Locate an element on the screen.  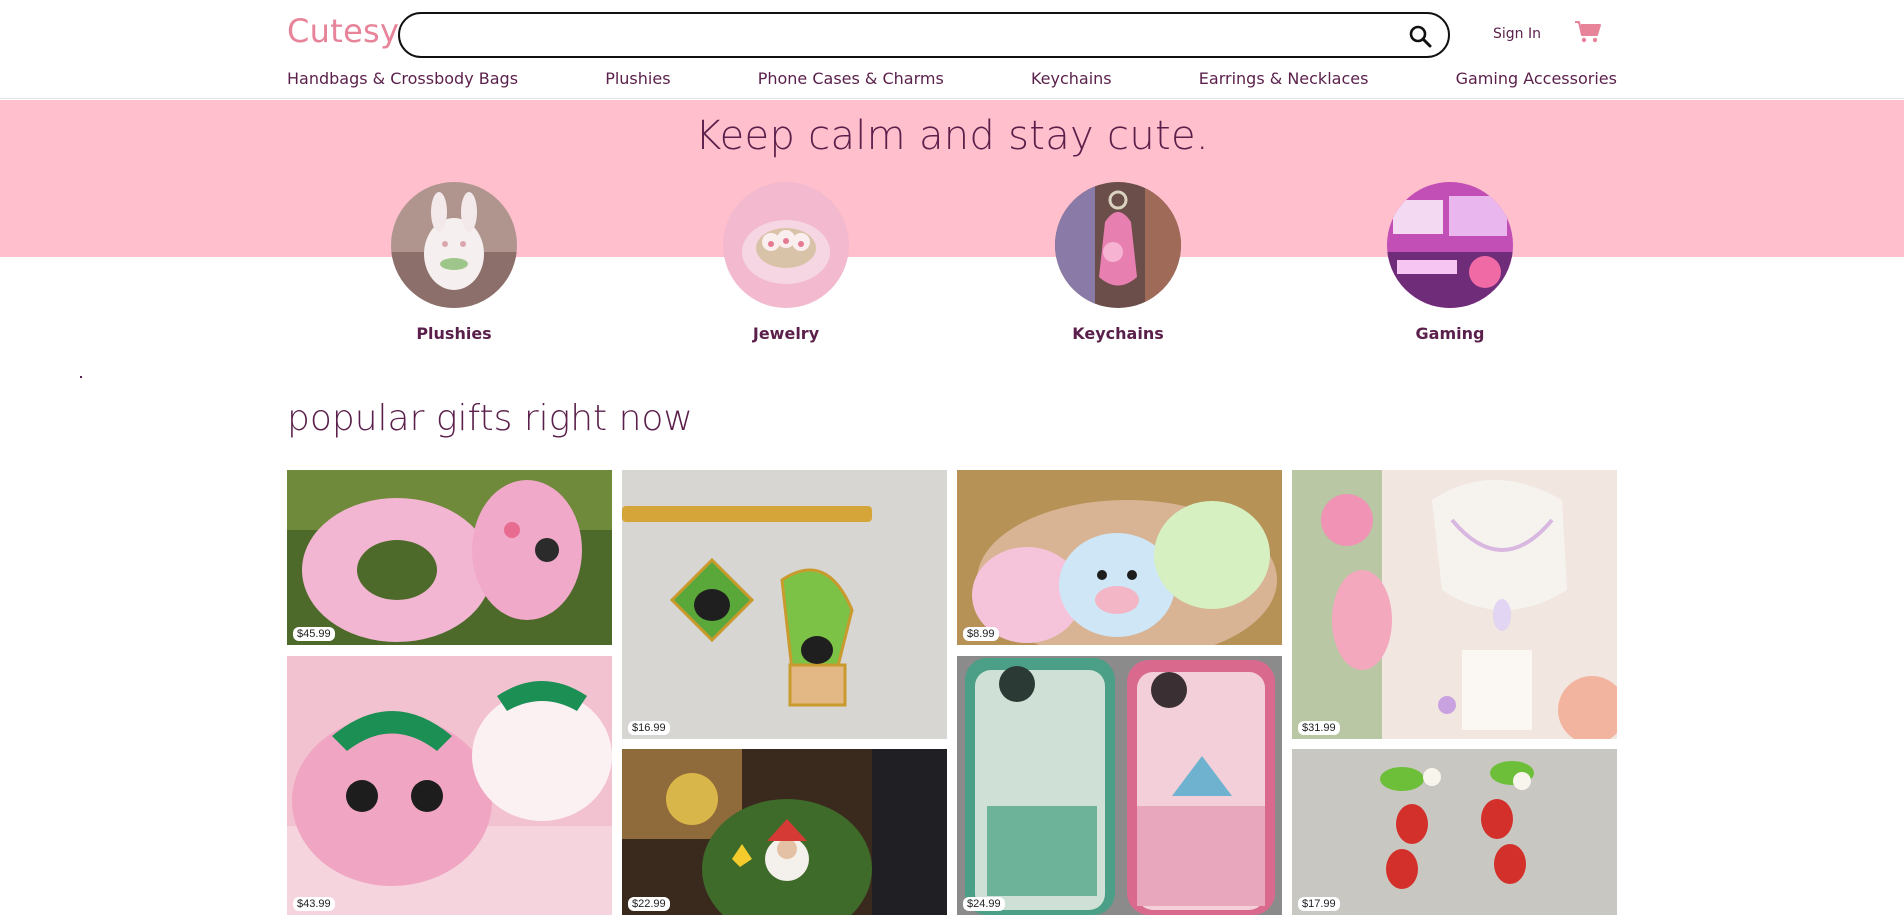
nav-item-plushies: Plushies is located at coordinates (637, 80).